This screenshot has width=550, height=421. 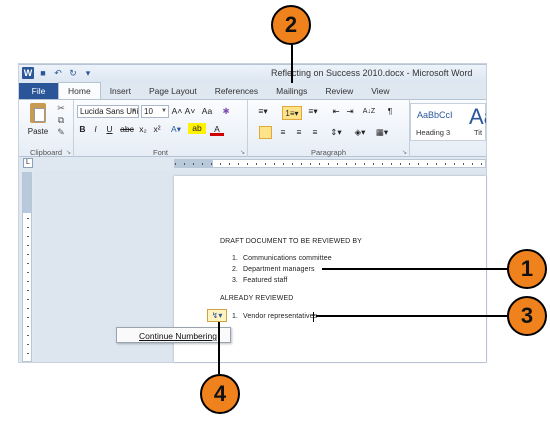 I want to click on tab-selector-icon: L, so click(x=28, y=163).